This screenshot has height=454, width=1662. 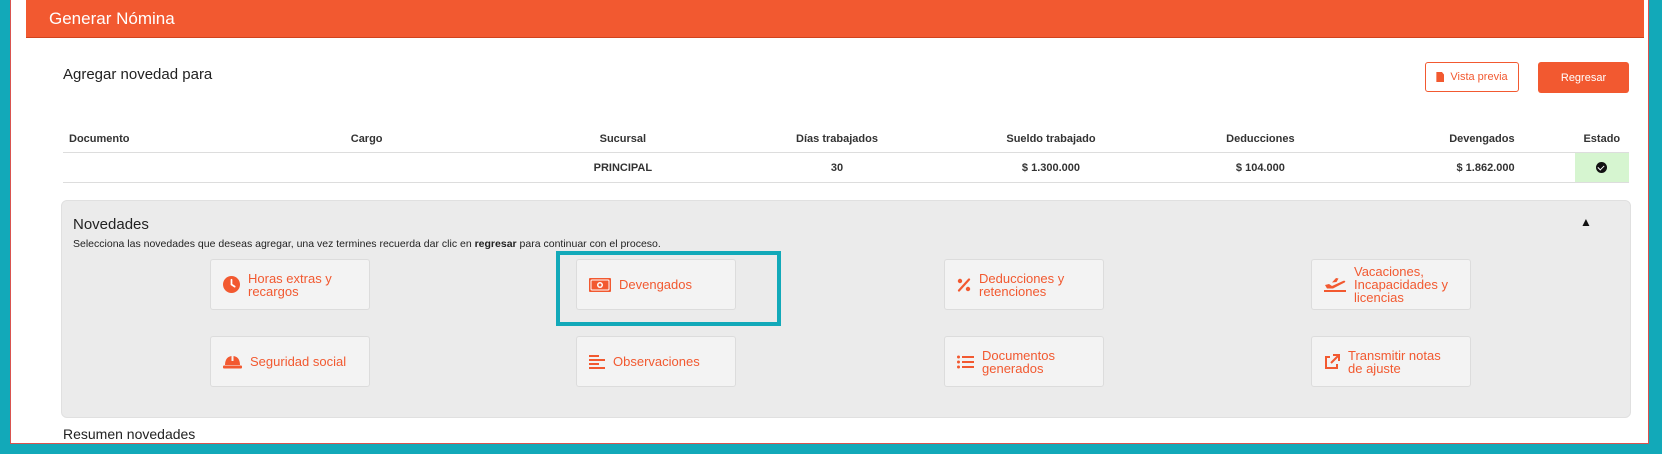 What do you see at coordinates (1586, 222) in the screenshot?
I see `collapse-up-icon: ▲` at bounding box center [1586, 222].